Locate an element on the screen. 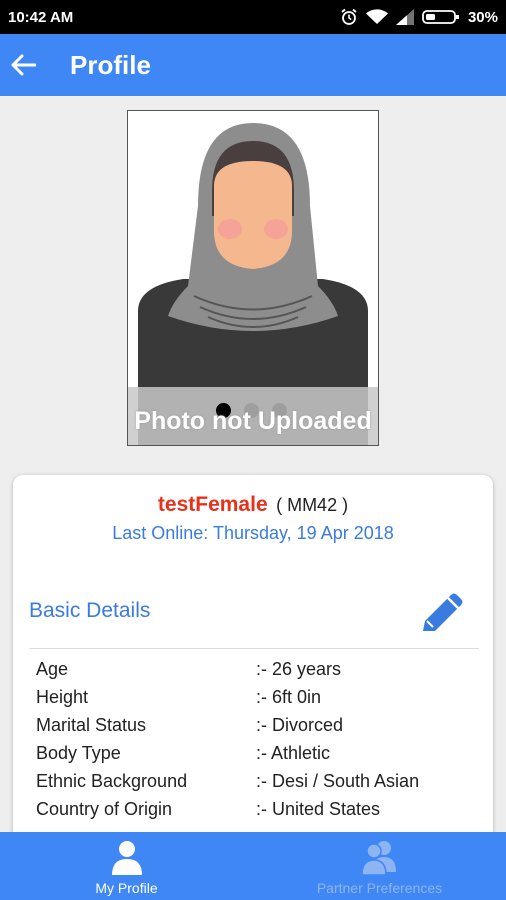 This screenshot has height=900, width=506. status-bar: 10:42 AM 30% is located at coordinates (253, 17).